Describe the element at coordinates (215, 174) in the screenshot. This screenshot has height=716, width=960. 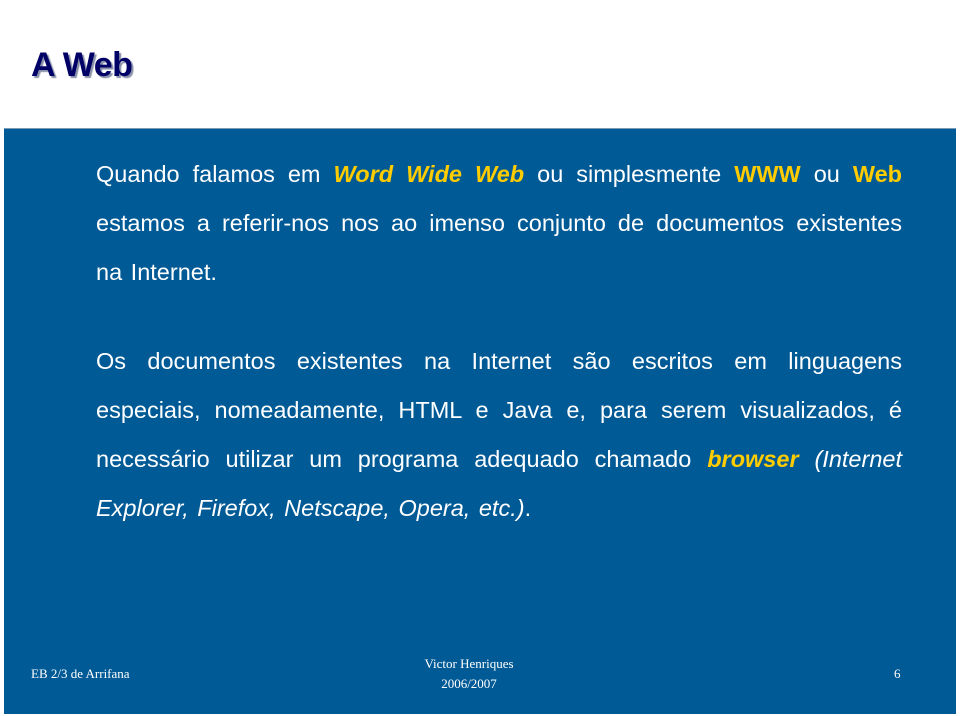
I see `text: Quando falamos em` at that location.